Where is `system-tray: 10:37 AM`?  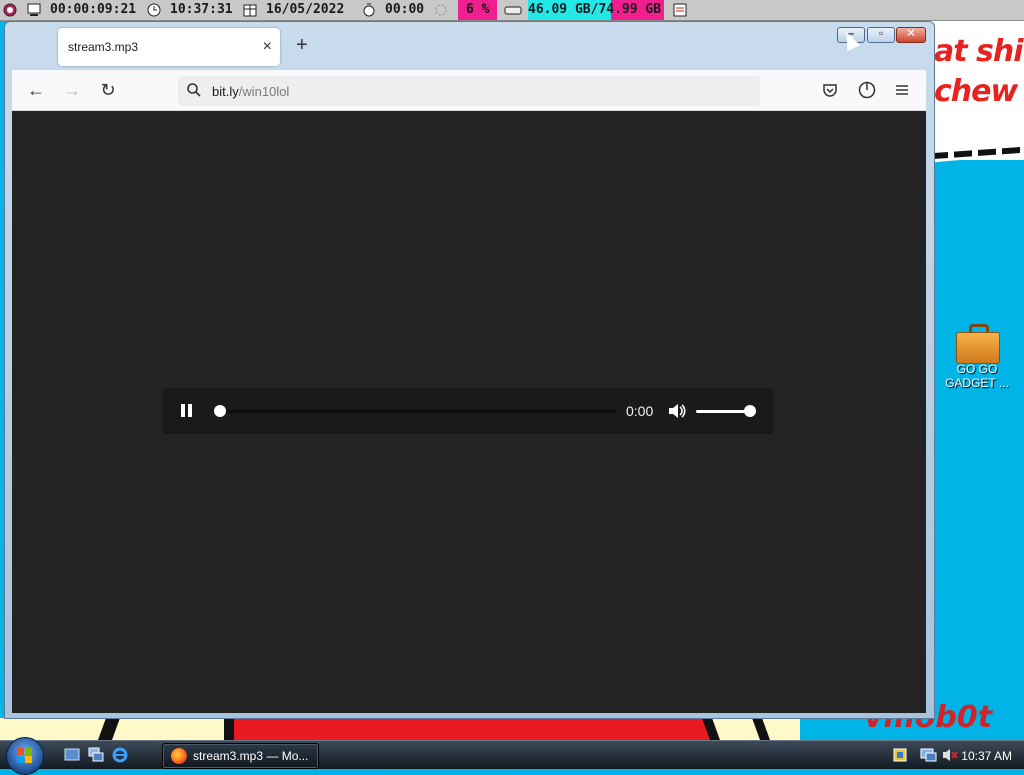
system-tray: 10:37 AM is located at coordinates (954, 755).